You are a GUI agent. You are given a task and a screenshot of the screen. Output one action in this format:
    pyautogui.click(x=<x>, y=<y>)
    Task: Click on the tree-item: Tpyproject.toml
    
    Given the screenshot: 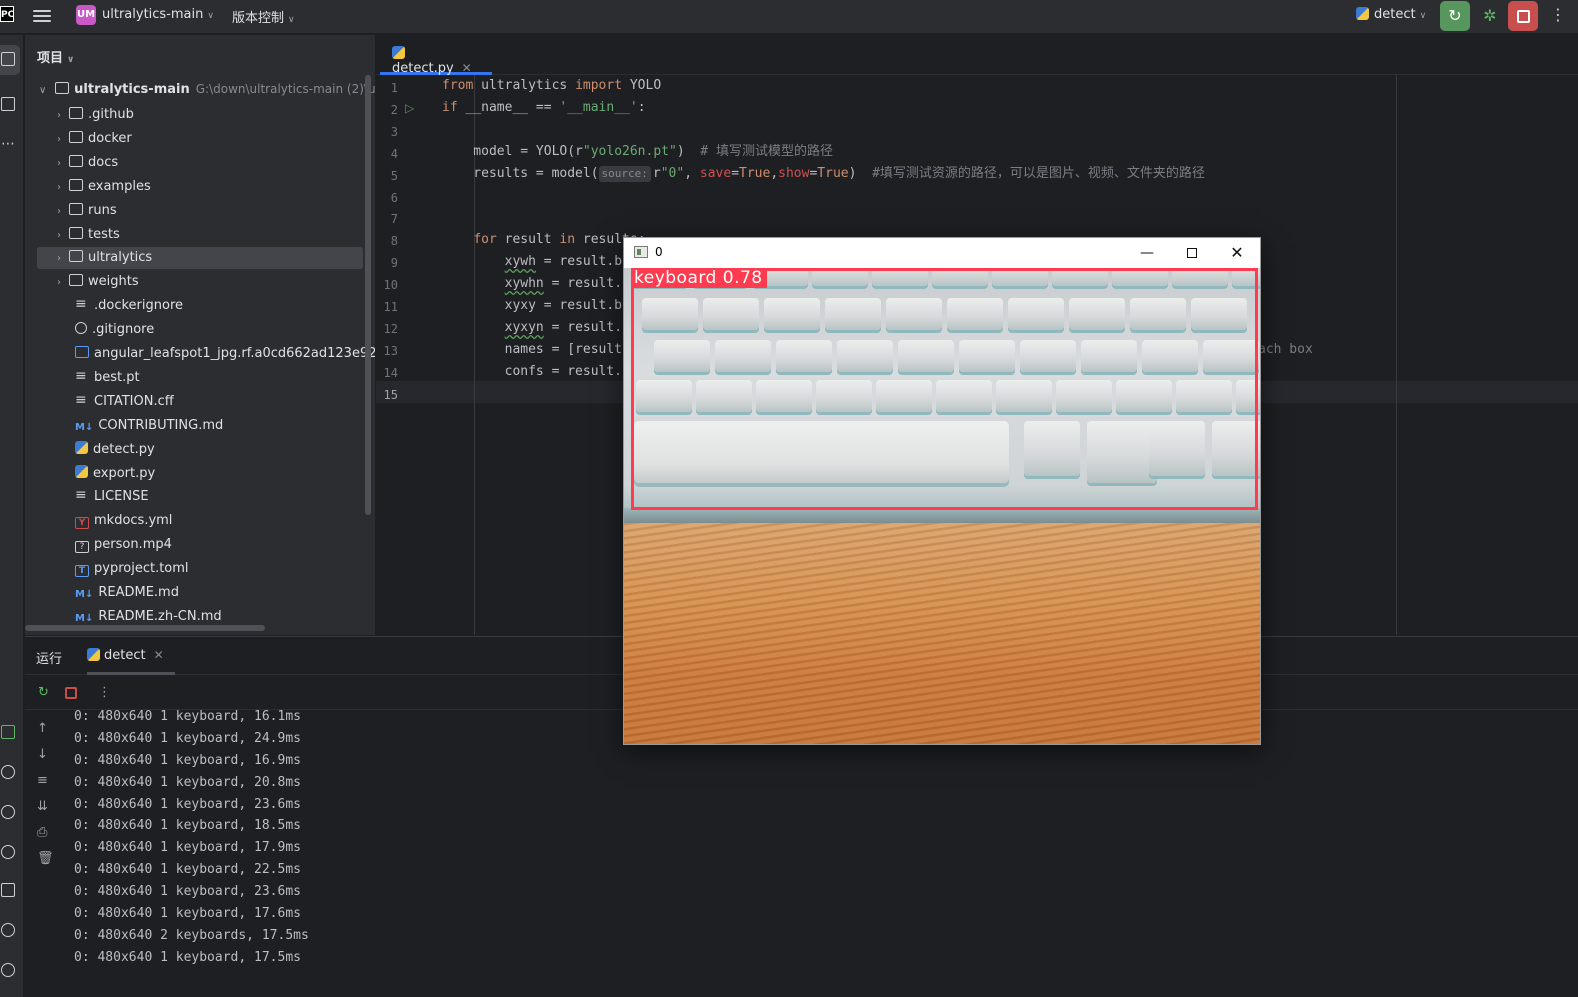 What is the action you would take?
    pyautogui.click(x=124, y=569)
    